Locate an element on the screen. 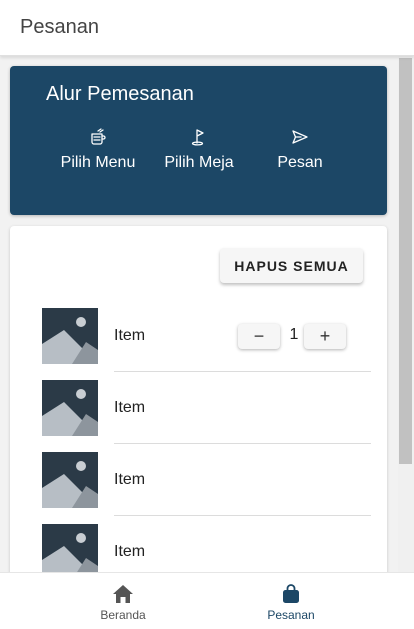 This screenshot has width=414, height=629. clear-all-button: HAPUS SEMUA is located at coordinates (291, 265).